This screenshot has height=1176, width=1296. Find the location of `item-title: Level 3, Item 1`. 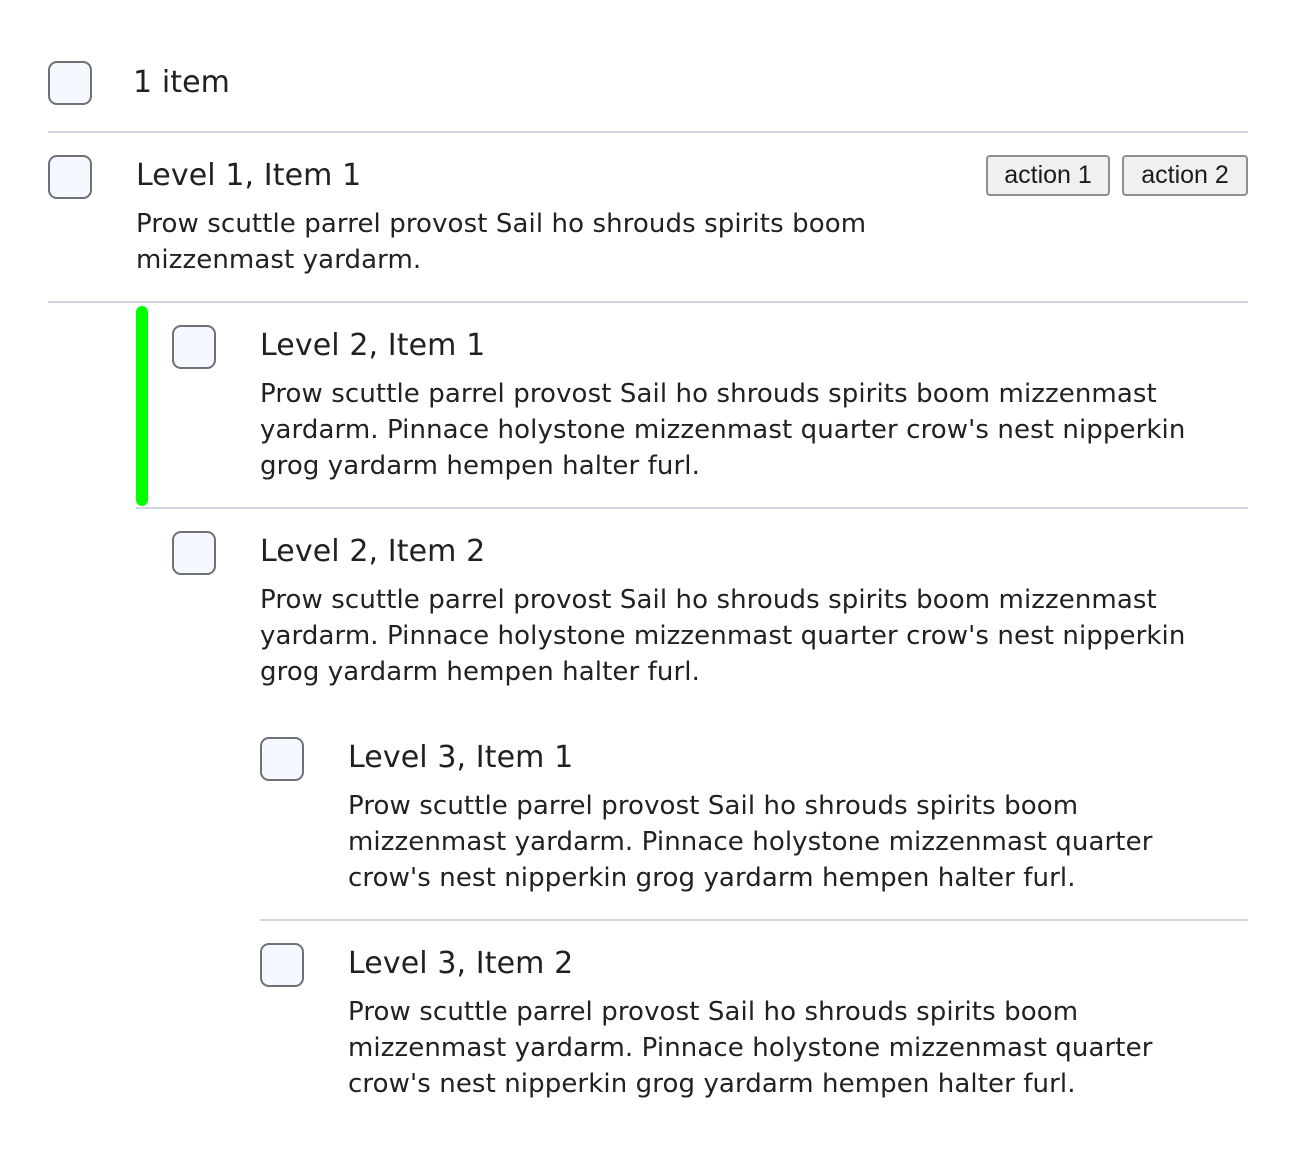

item-title: Level 3, Item 1 is located at coordinates (461, 757).